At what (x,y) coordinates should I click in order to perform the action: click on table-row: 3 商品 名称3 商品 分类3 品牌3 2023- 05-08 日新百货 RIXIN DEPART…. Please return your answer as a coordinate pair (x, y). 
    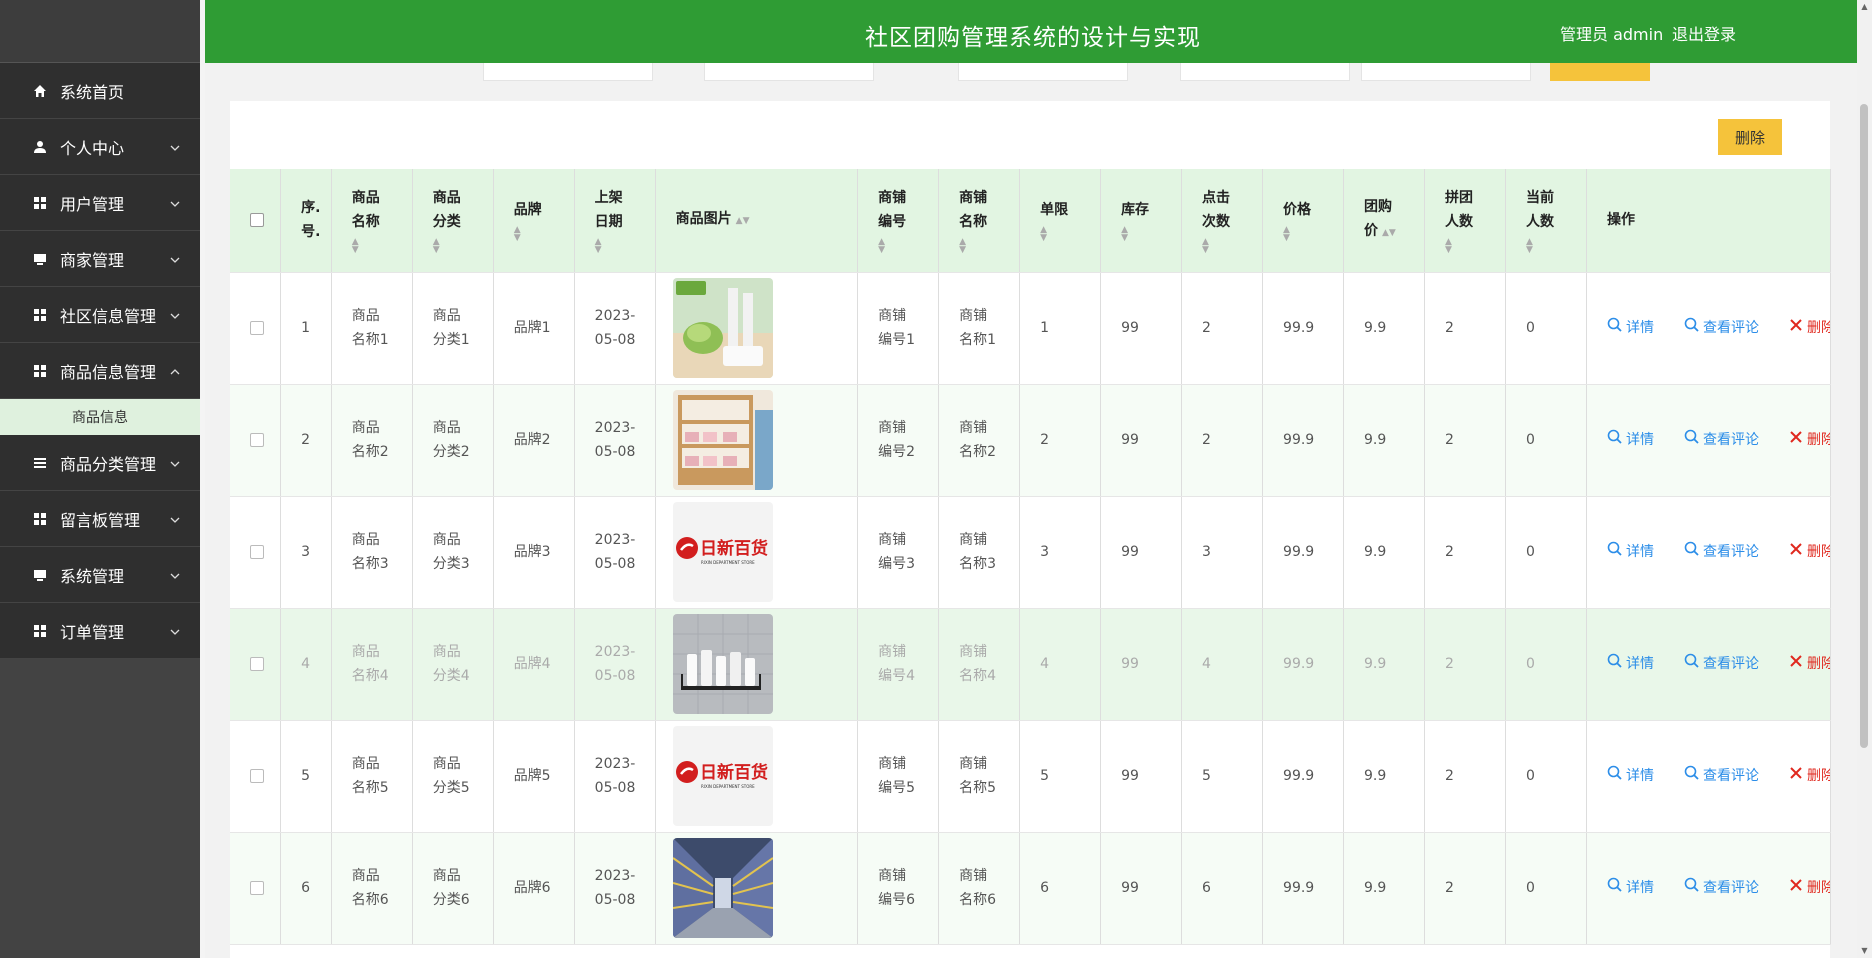
    Looking at the image, I should click on (1031, 552).